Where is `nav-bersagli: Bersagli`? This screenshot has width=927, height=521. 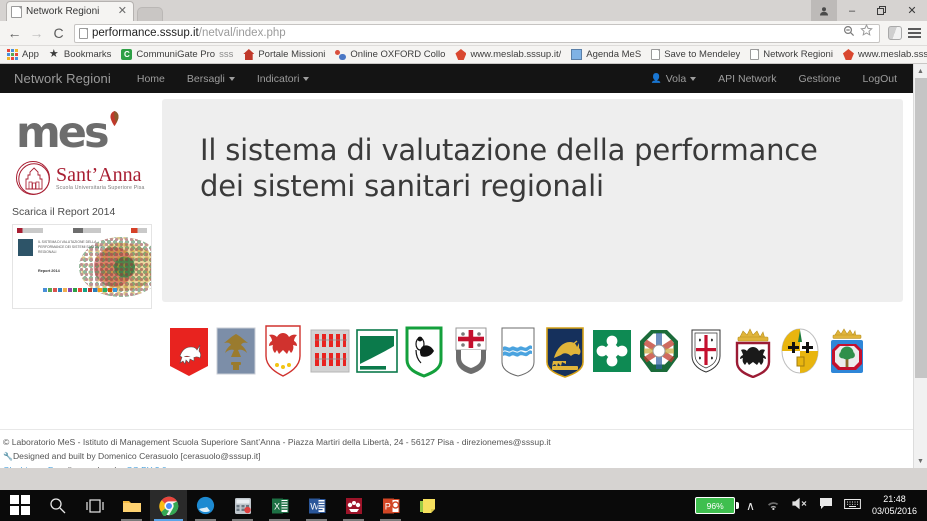
nav-bersagli: Bersagli is located at coordinates (211, 79).